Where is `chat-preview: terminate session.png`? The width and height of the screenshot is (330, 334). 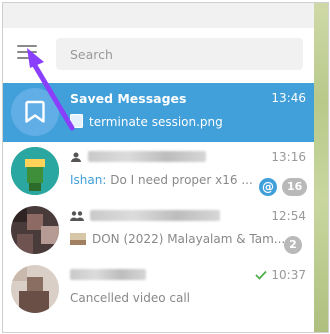 chat-preview: terminate session.png is located at coordinates (146, 121).